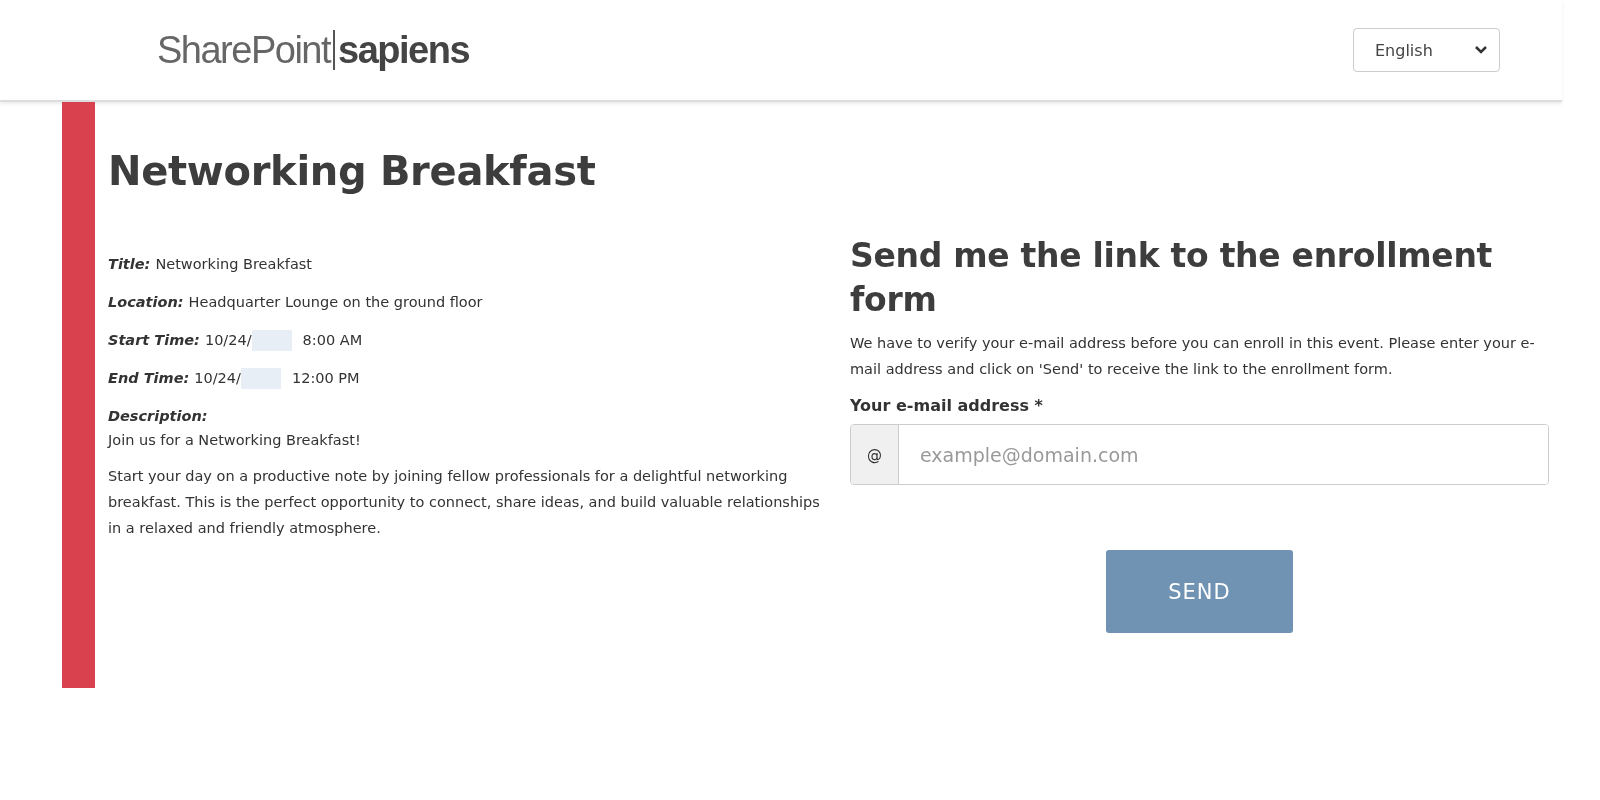 The width and height of the screenshot is (1600, 800). I want to click on detail-label: Title:, so click(129, 264).